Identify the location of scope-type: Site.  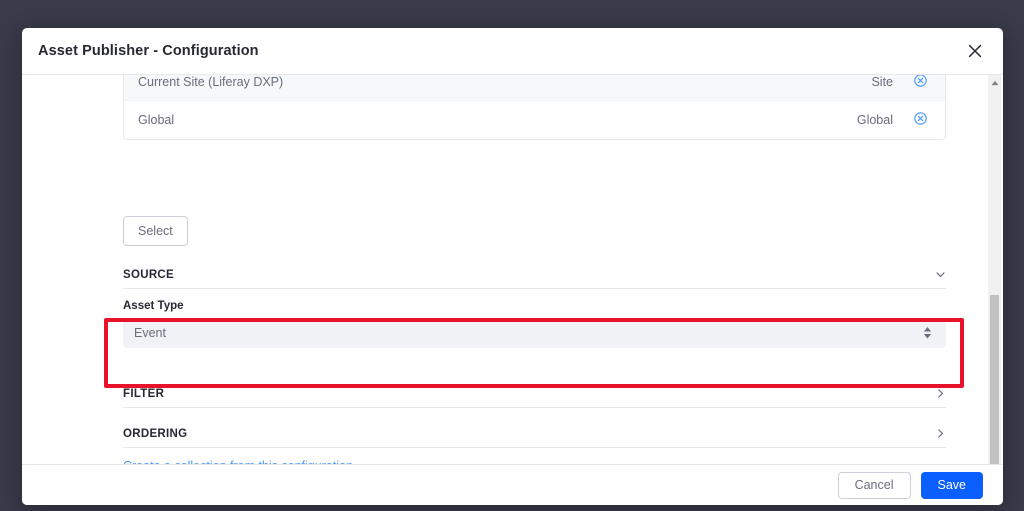
(882, 82).